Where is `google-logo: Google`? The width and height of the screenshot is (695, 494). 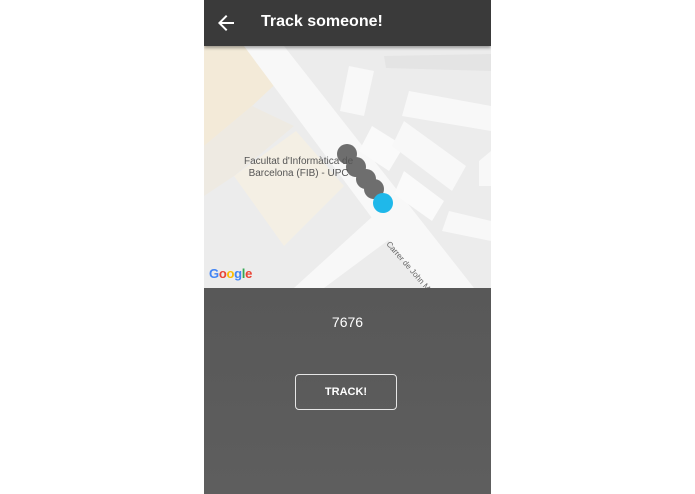 google-logo: Google is located at coordinates (230, 273).